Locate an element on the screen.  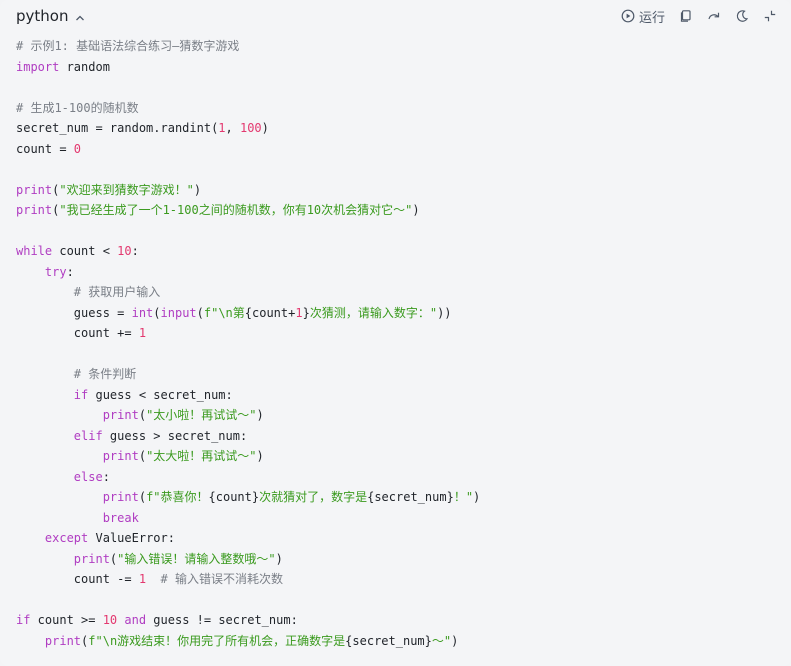
code-text: guess = is located at coordinates (74, 312).